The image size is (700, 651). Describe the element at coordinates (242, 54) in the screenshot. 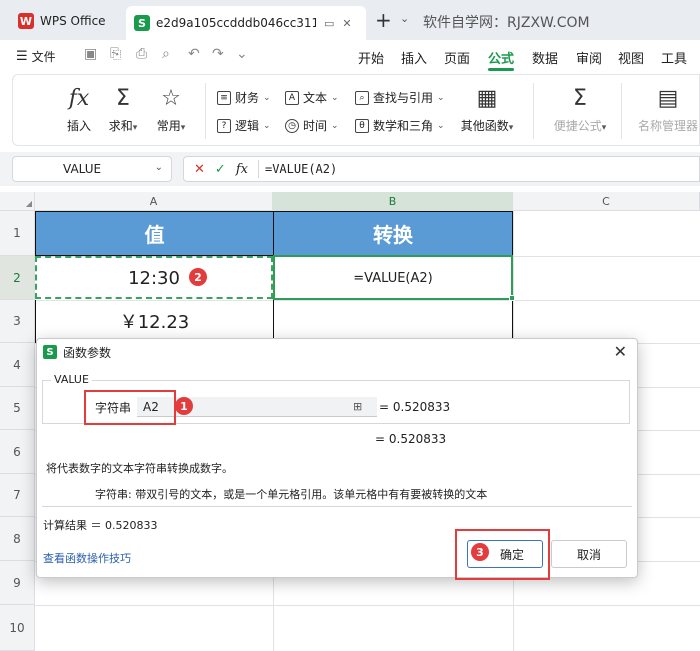

I see `dropdown-chevron-icon: ⌄` at that location.